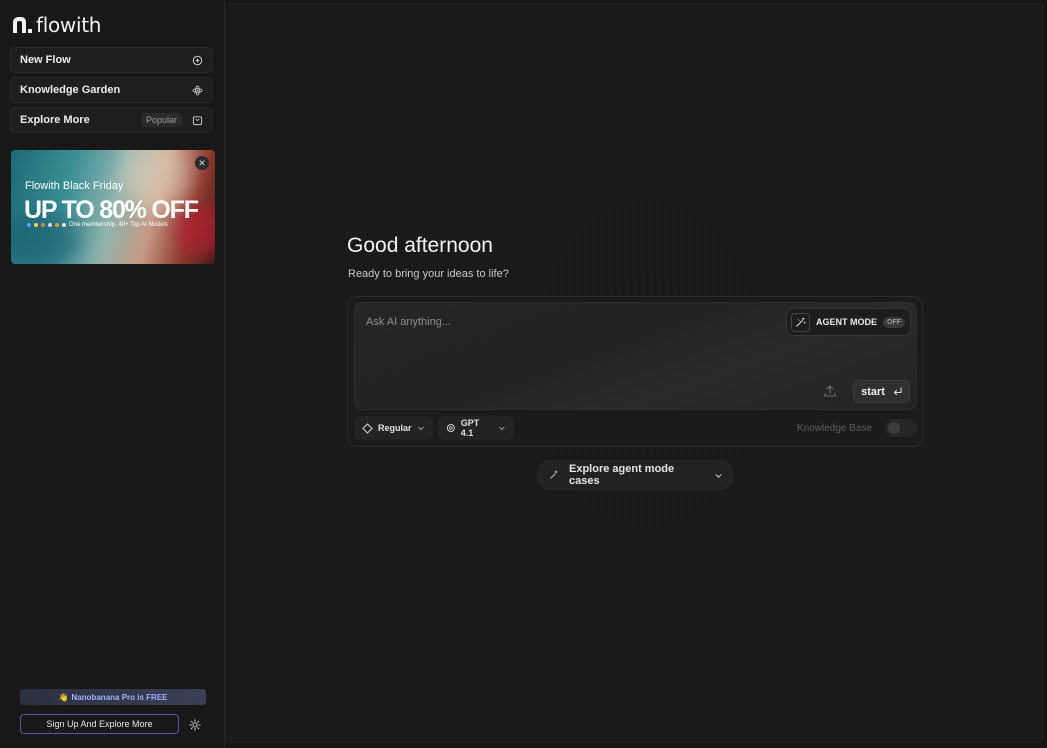 This screenshot has width=1047, height=748. I want to click on agent-mode-label: AGENT MODE, so click(847, 322).